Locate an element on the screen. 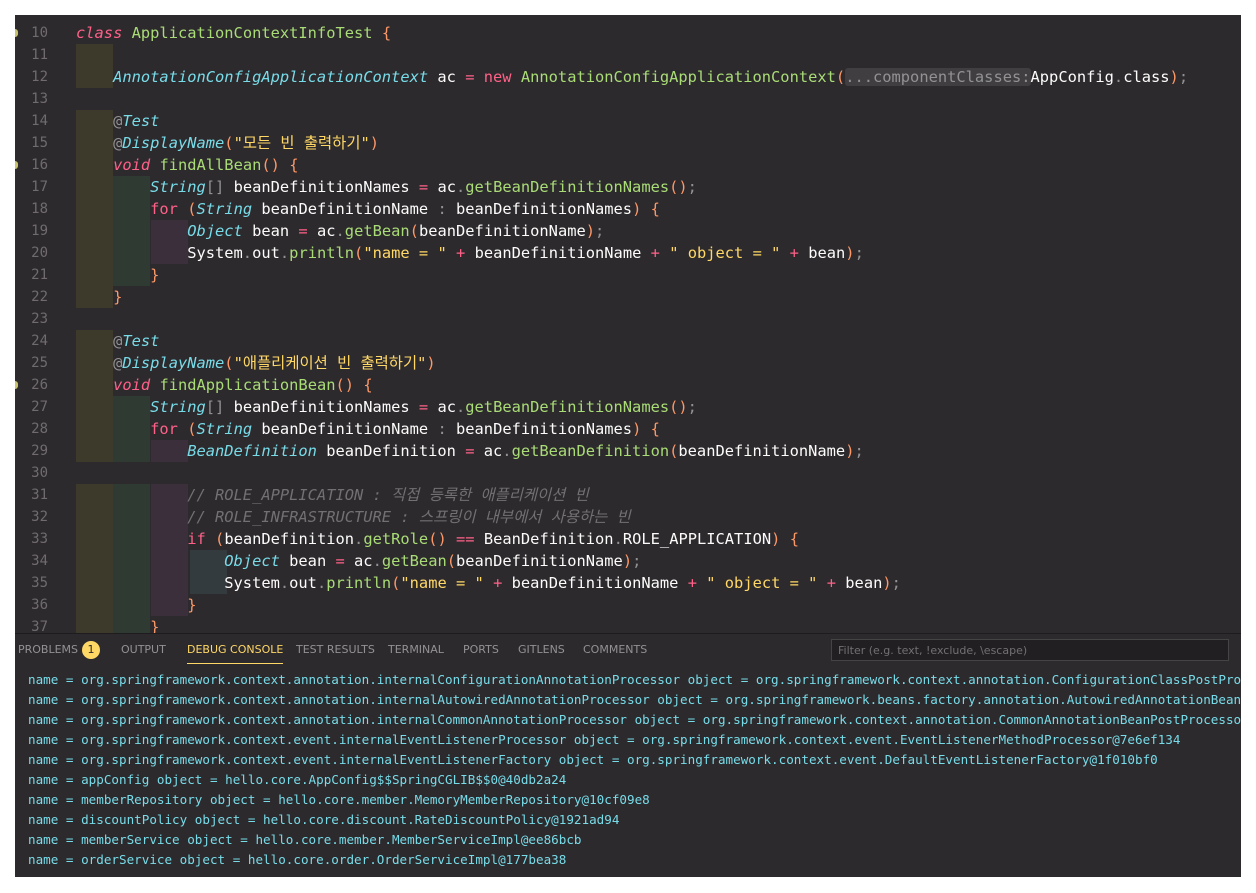 This screenshot has height=893, width=1256. line-number: 21 is located at coordinates (39, 275).